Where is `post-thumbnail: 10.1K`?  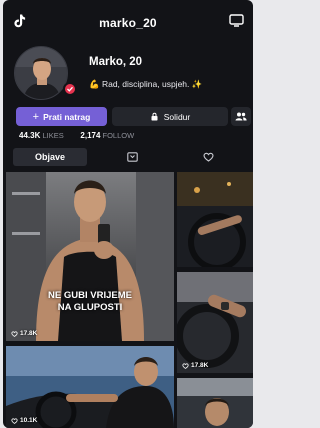
post-thumbnail: 10.1K is located at coordinates (90, 387).